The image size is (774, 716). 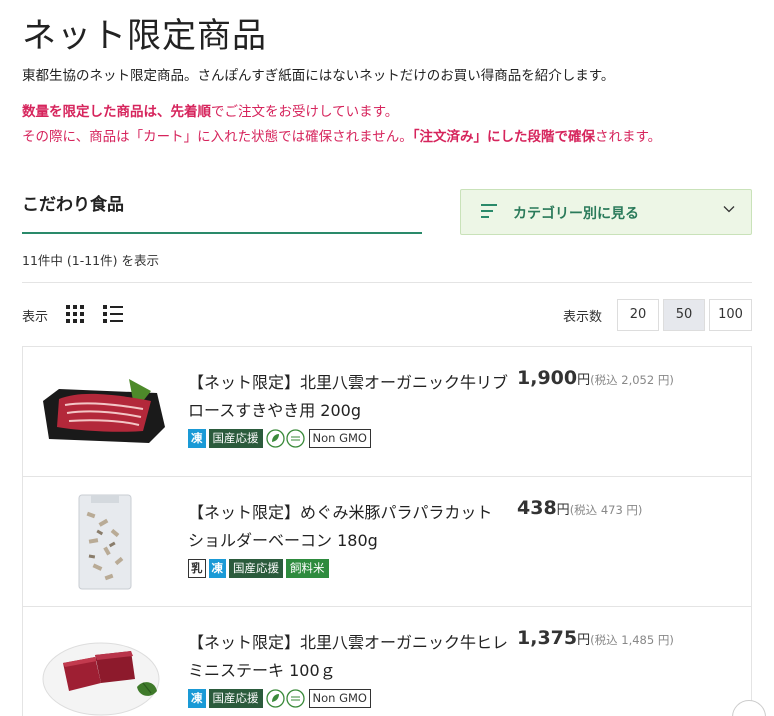 I want to click on price-amount: 1,375, so click(x=547, y=638).